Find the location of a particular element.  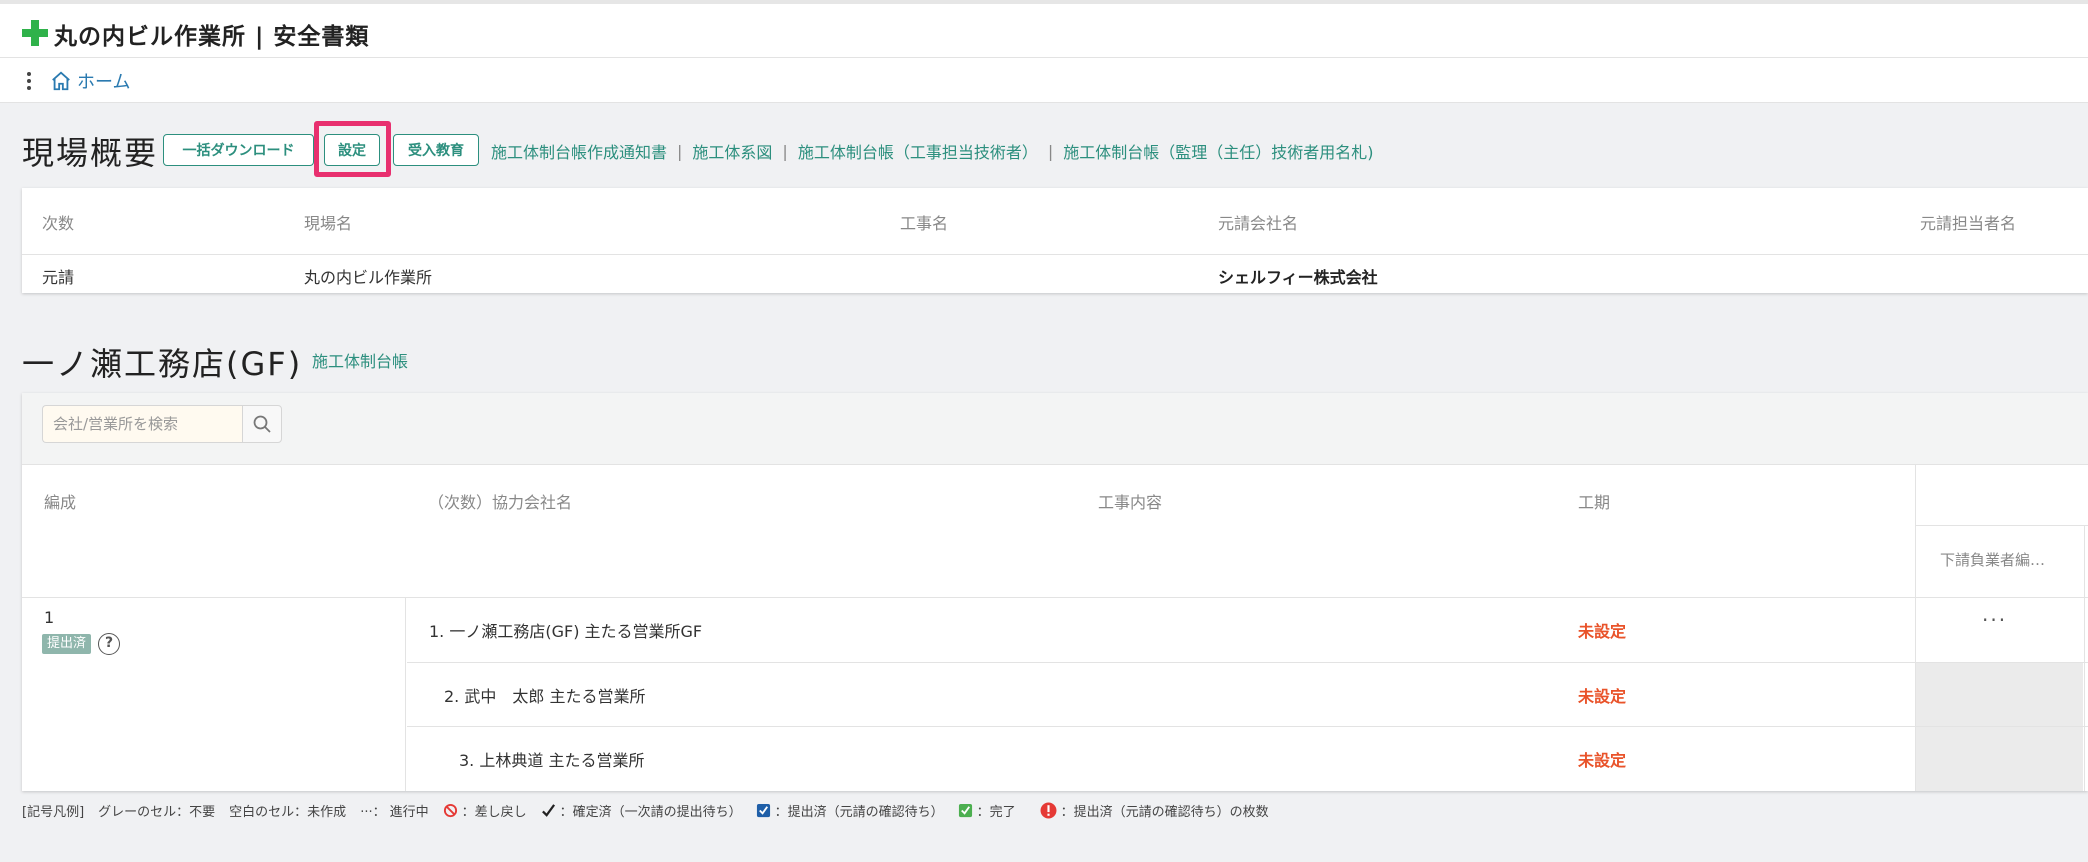

legend-title: [記号凡例] is located at coordinates (53, 810).